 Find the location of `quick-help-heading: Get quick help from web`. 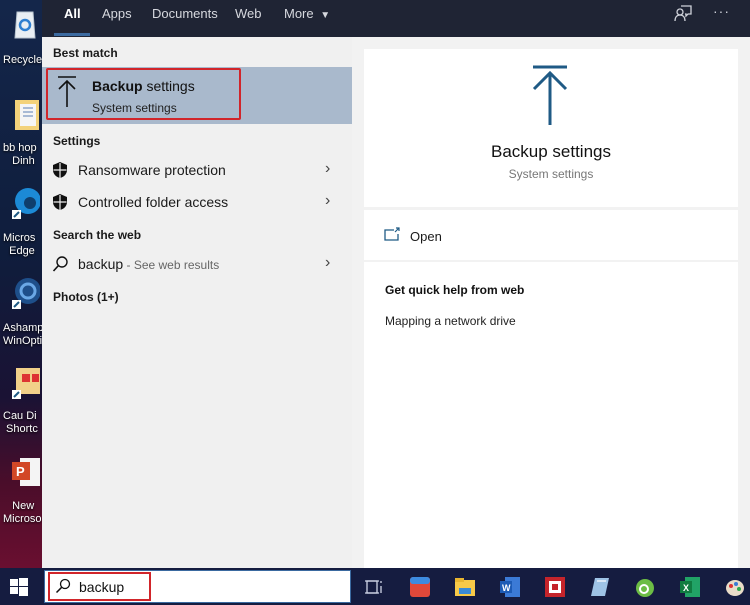

quick-help-heading: Get quick help from web is located at coordinates (455, 290).